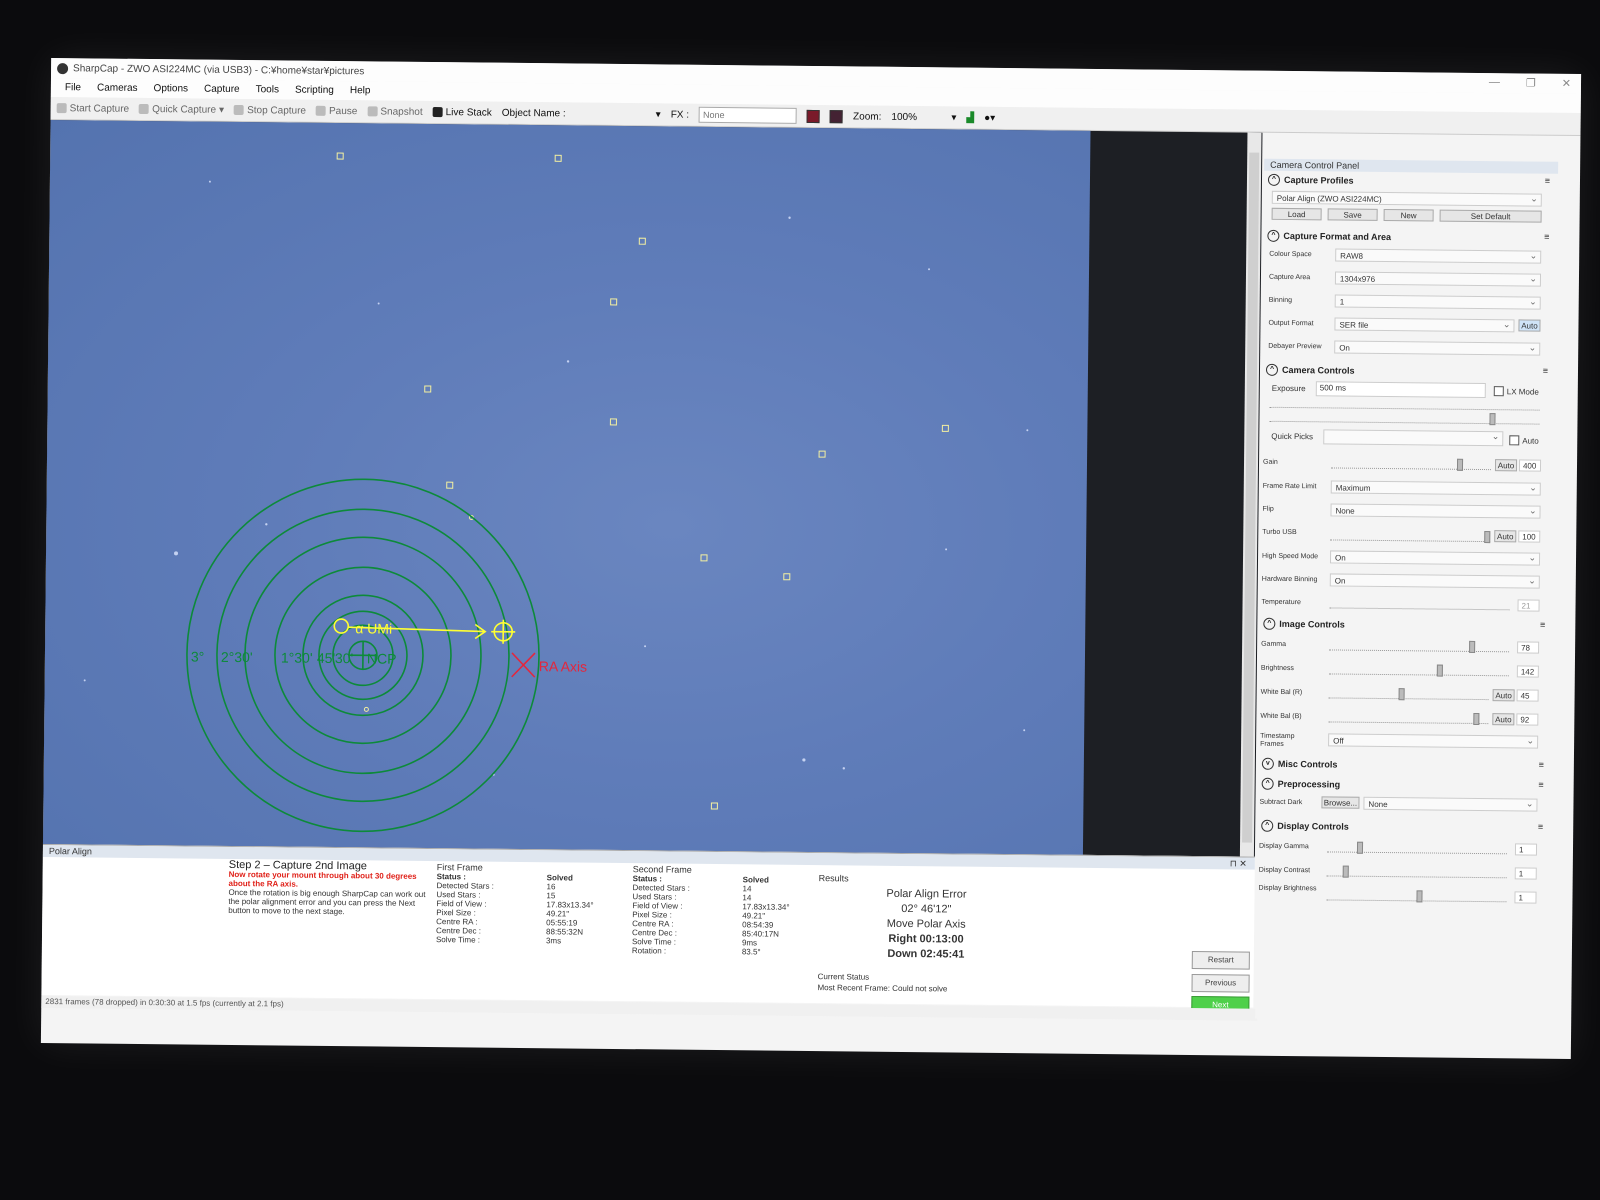 This screenshot has width=1600, height=1200. I want to click on gain-value: 400, so click(1530, 465).